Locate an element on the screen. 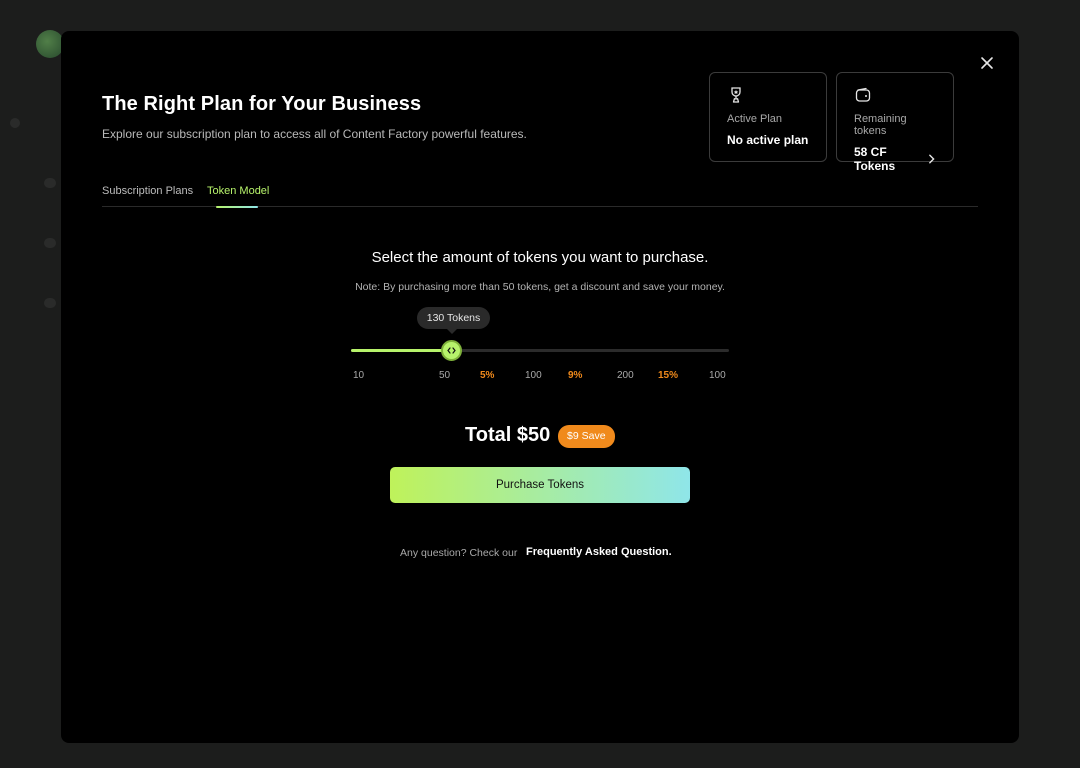 The image size is (1080, 768). close-button is located at coordinates (987, 63).